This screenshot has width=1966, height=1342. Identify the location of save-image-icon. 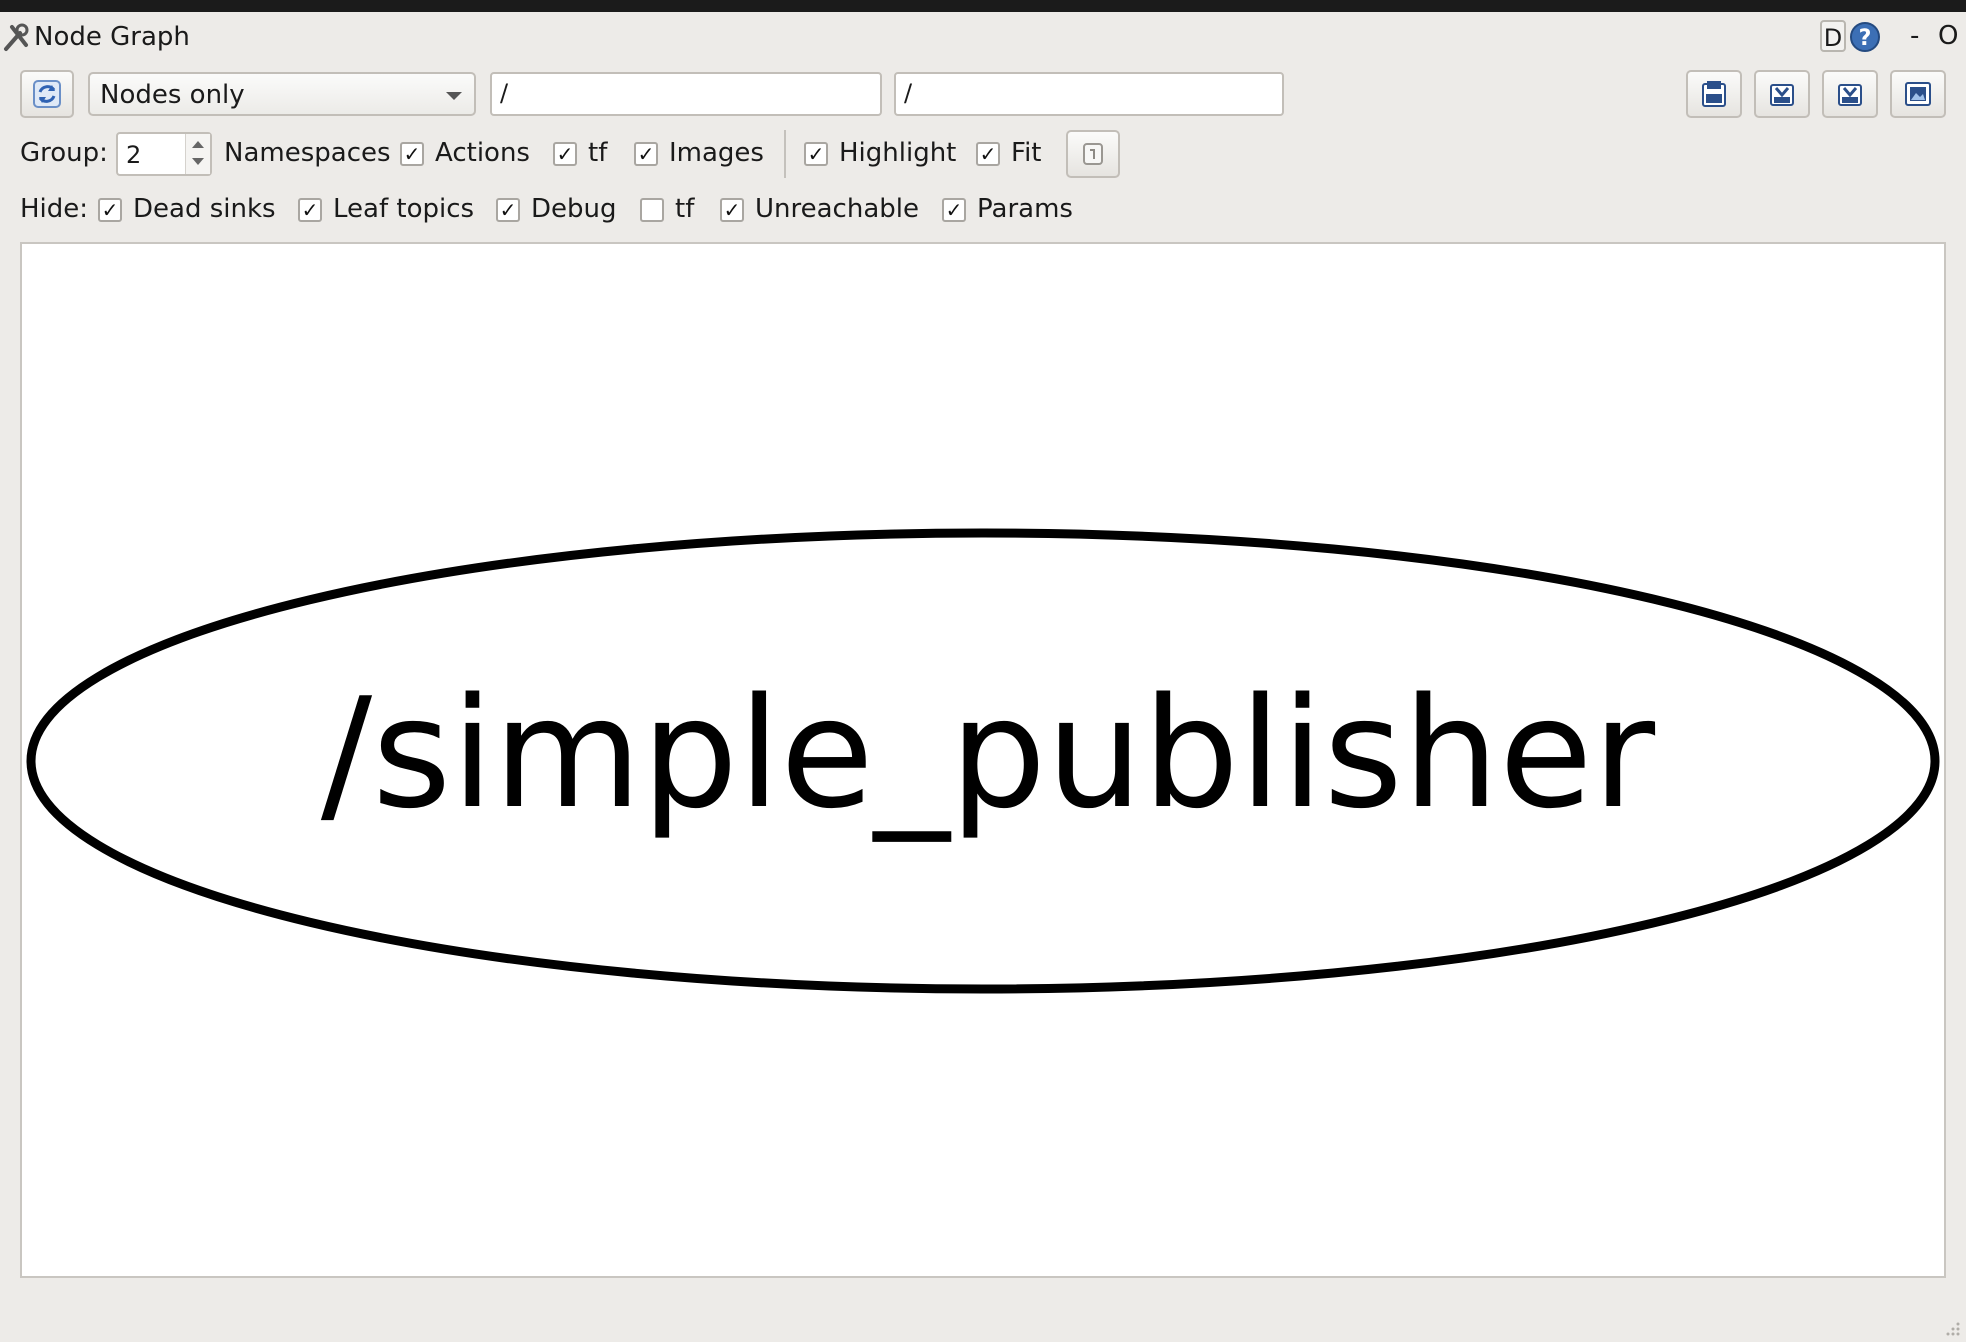
(1918, 94).